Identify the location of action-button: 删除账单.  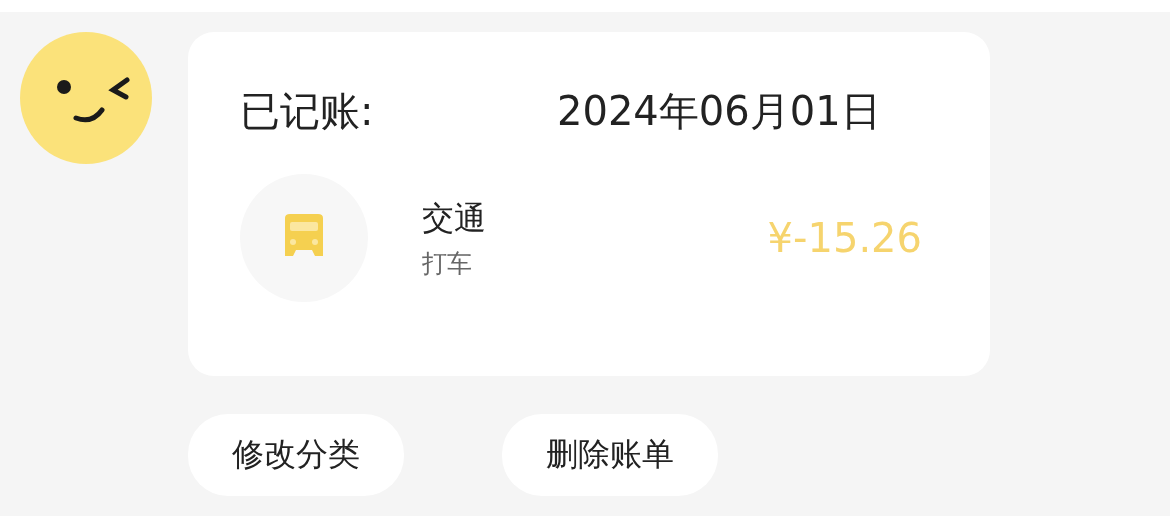
(610, 455).